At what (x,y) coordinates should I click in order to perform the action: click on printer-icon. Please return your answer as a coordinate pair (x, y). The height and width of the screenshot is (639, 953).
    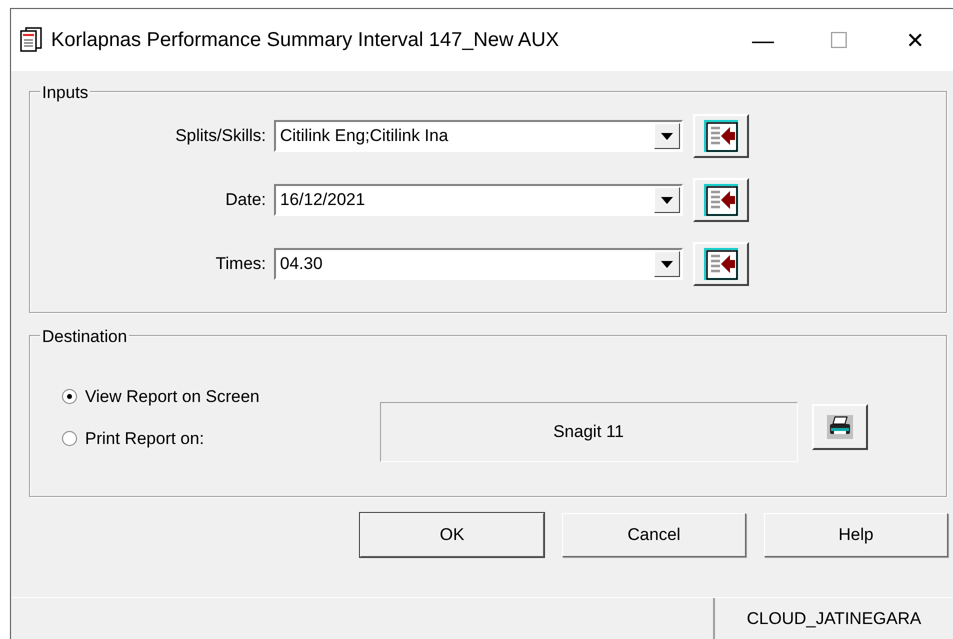
    Looking at the image, I should click on (840, 427).